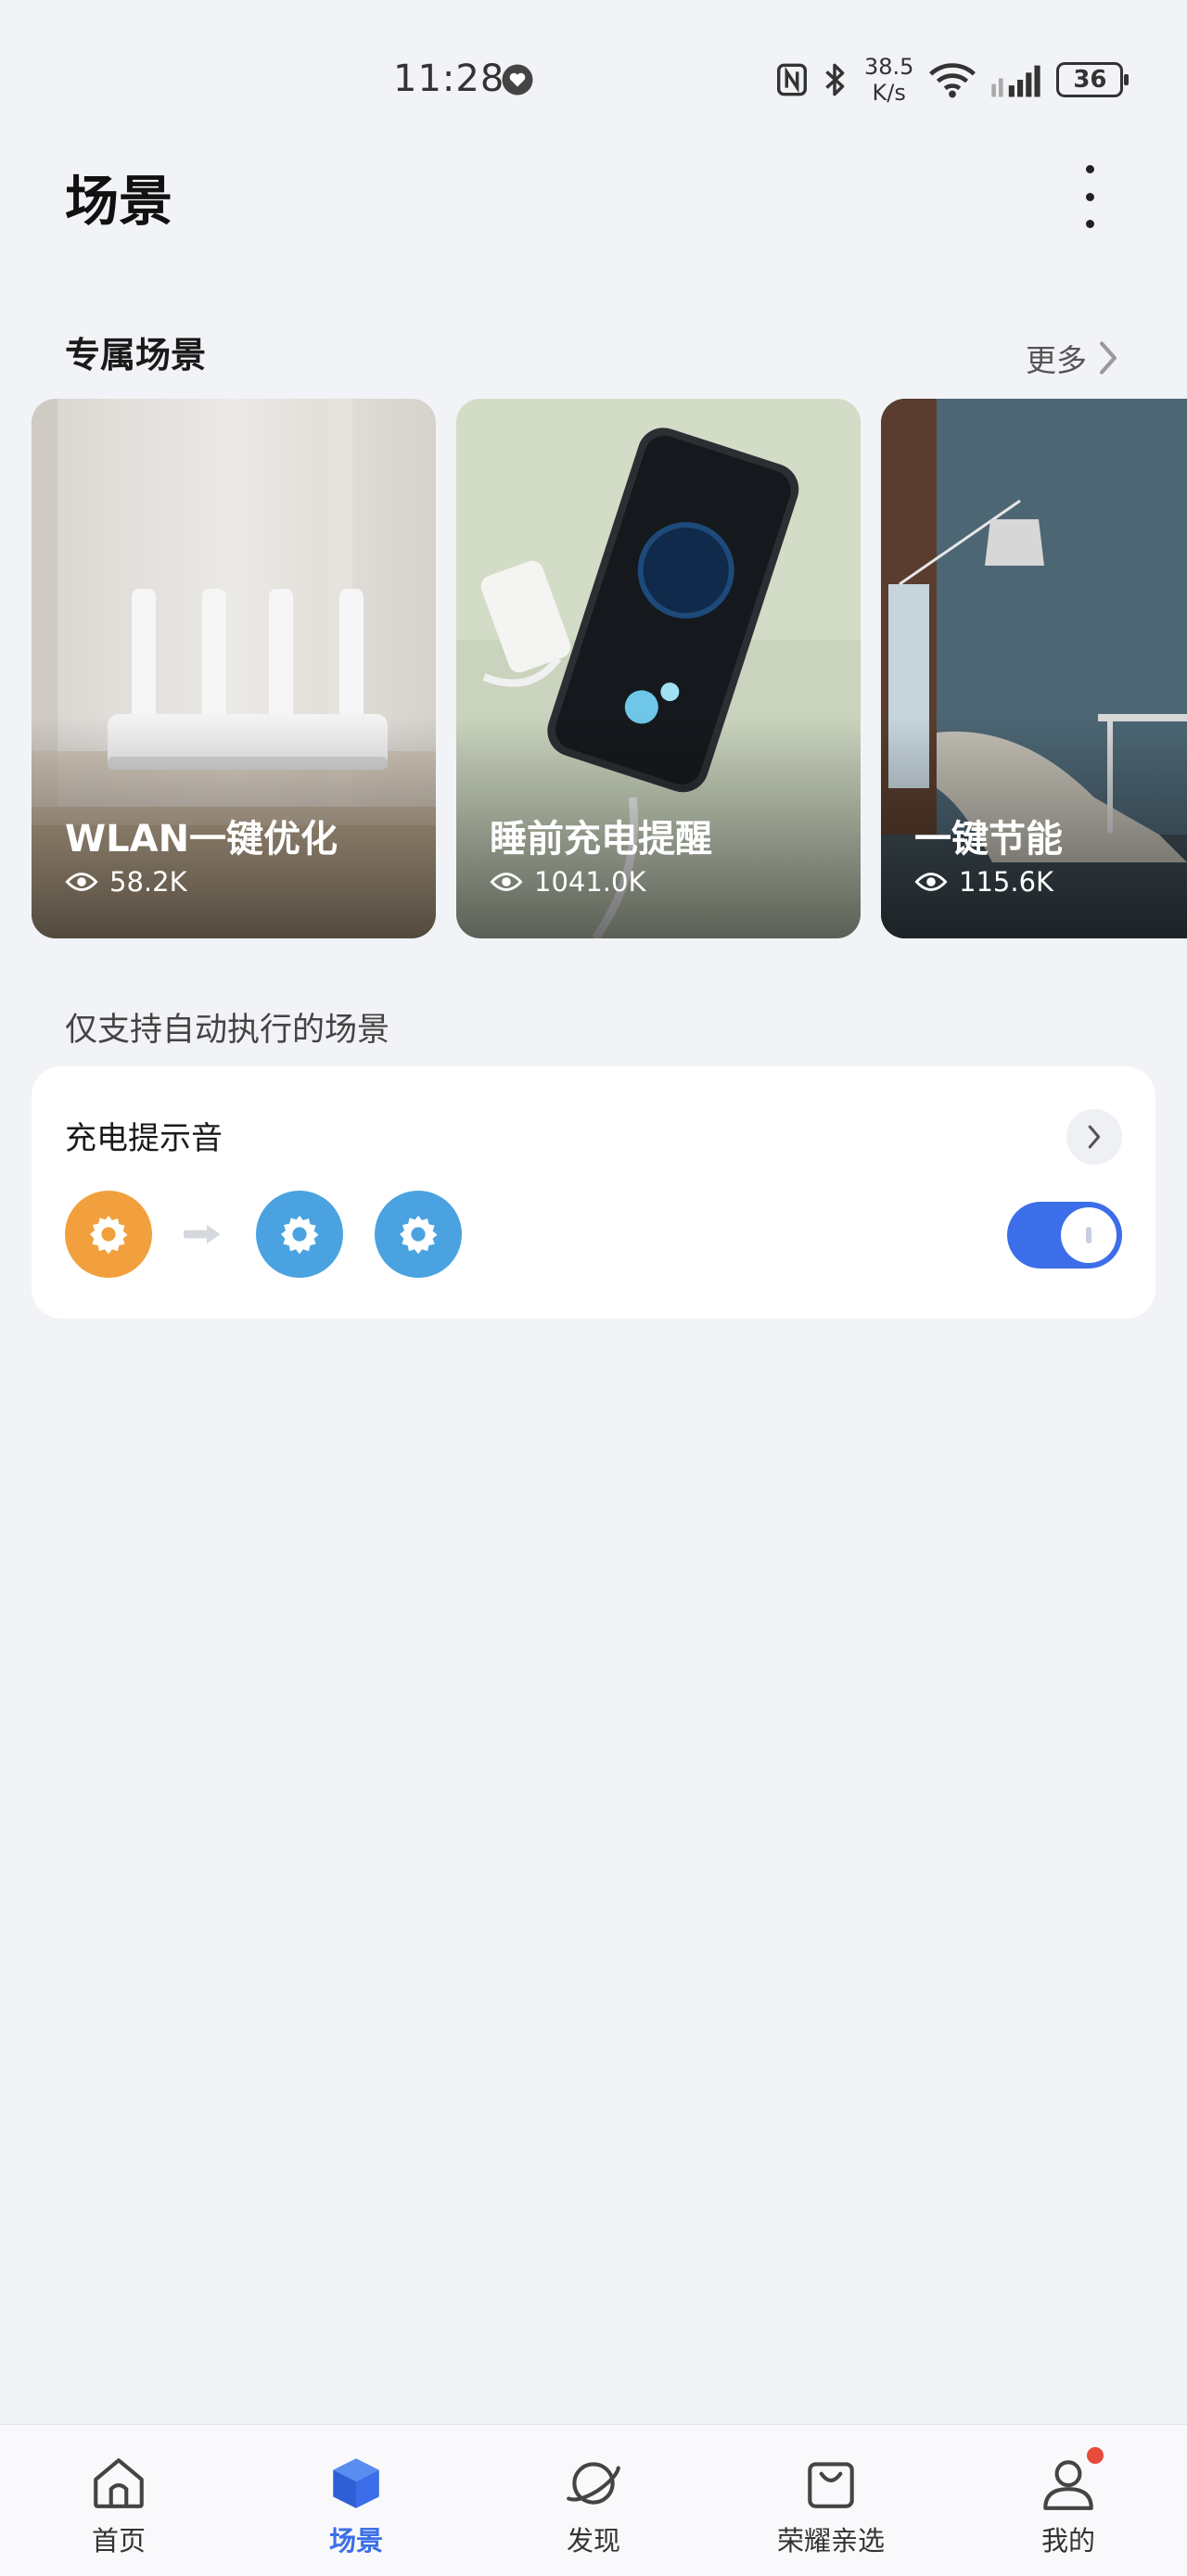 The height and width of the screenshot is (2576, 1187). What do you see at coordinates (118, 2541) in the screenshot?
I see `nav-label: 首页` at bounding box center [118, 2541].